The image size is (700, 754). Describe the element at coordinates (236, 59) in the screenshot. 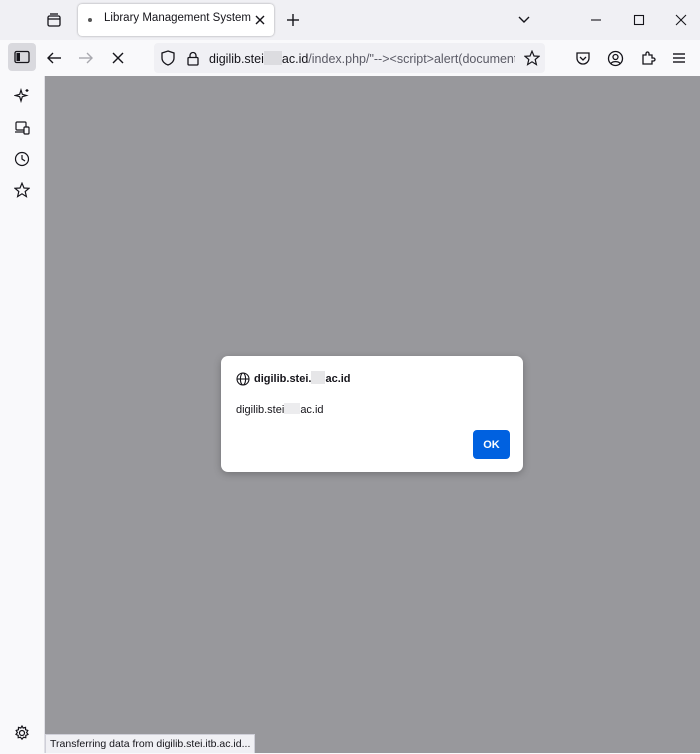

I see `url-host-prefix: digilib.stei` at that location.